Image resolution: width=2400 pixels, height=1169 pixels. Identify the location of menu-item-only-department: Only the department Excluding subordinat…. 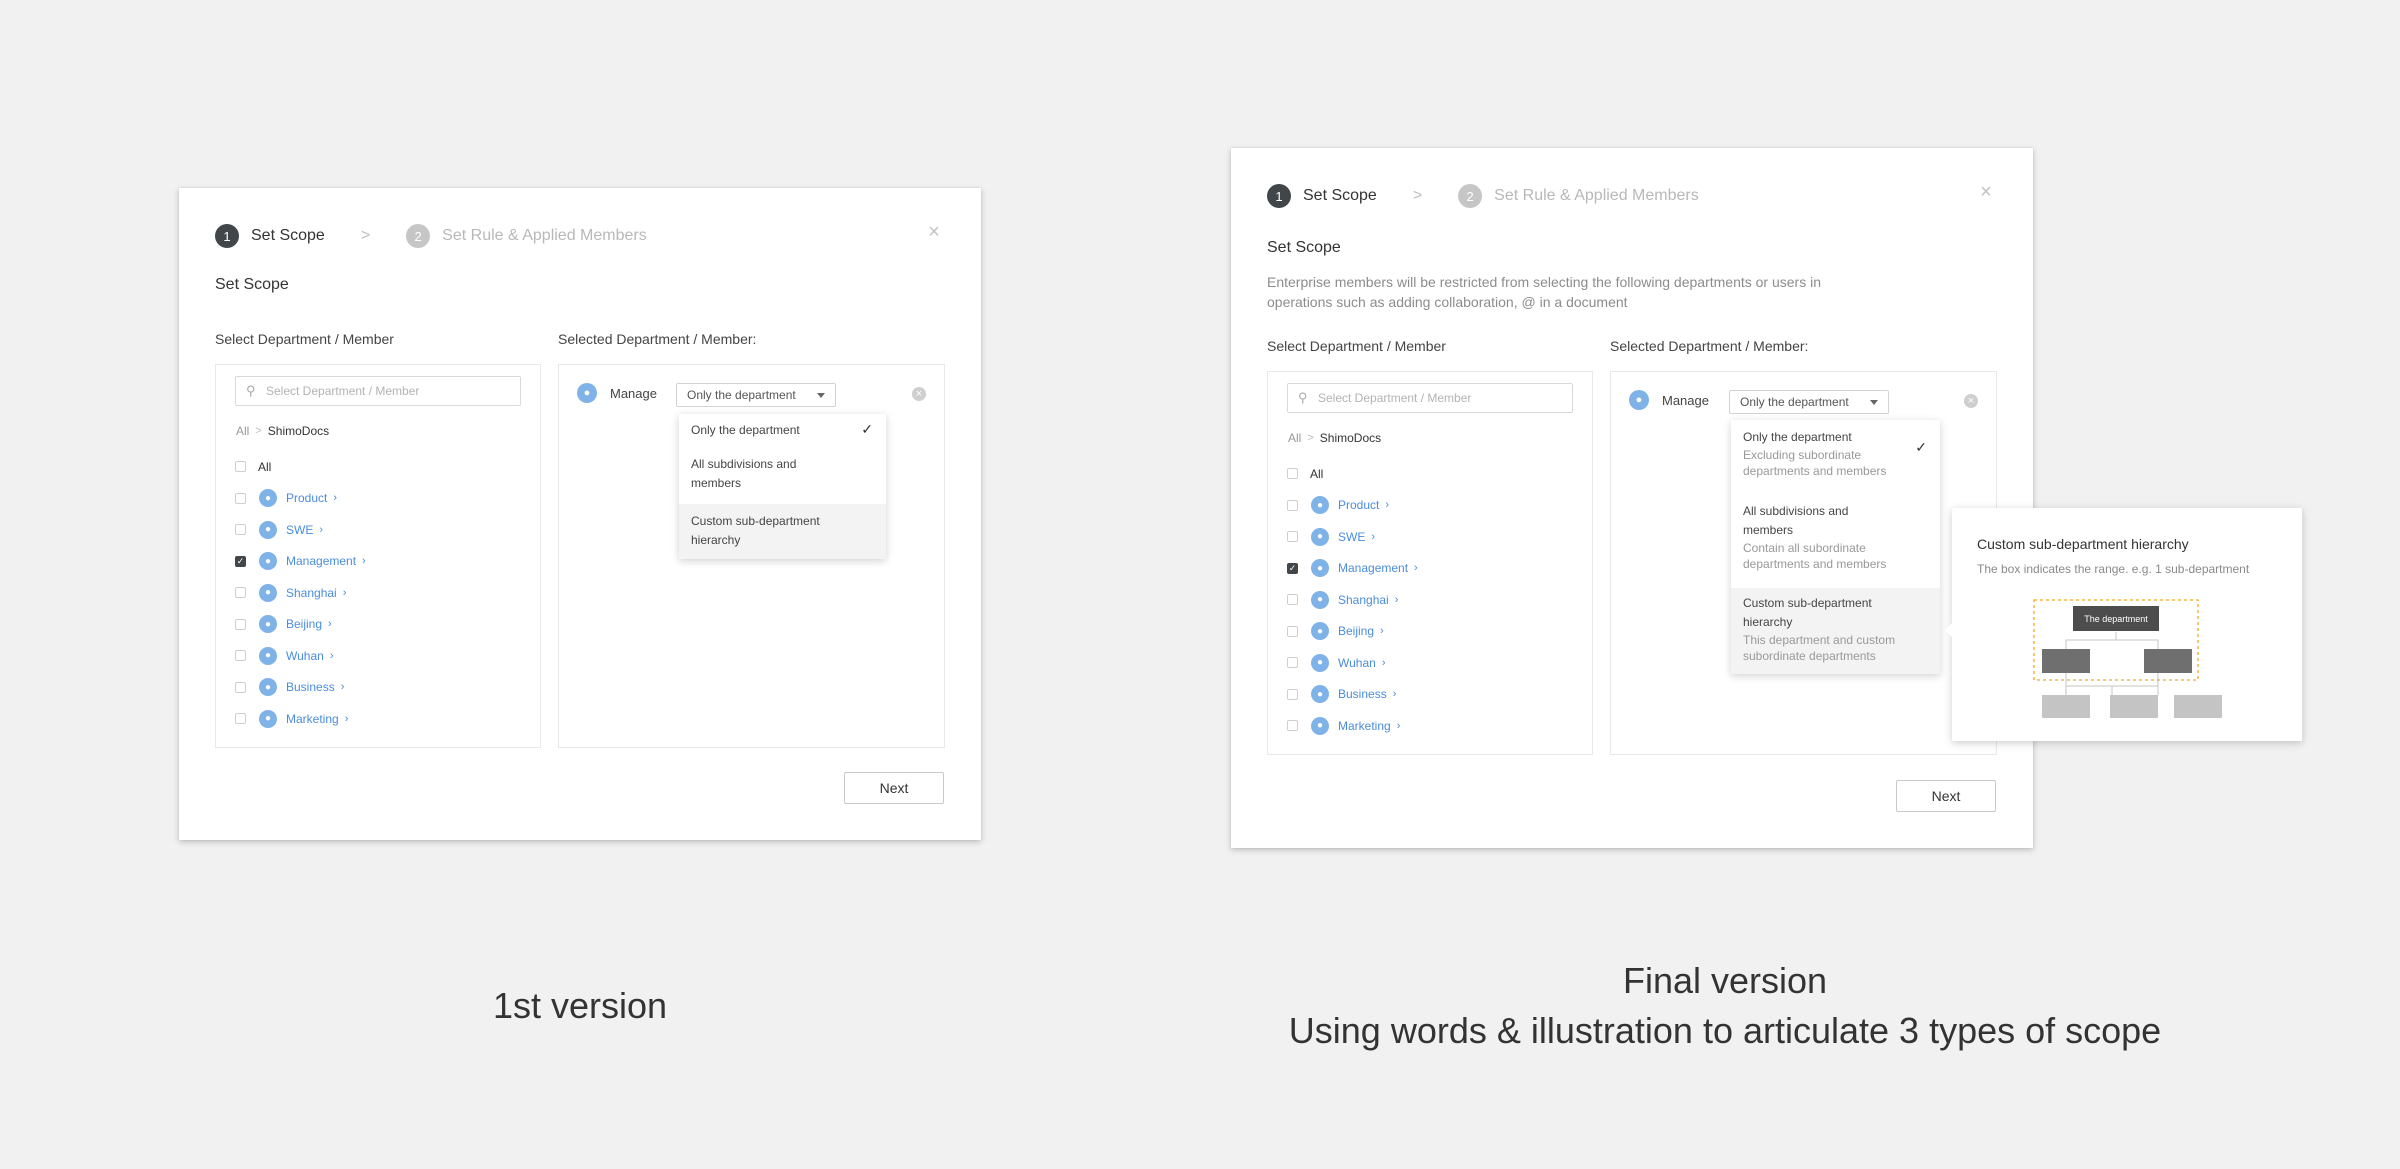
(1835, 459).